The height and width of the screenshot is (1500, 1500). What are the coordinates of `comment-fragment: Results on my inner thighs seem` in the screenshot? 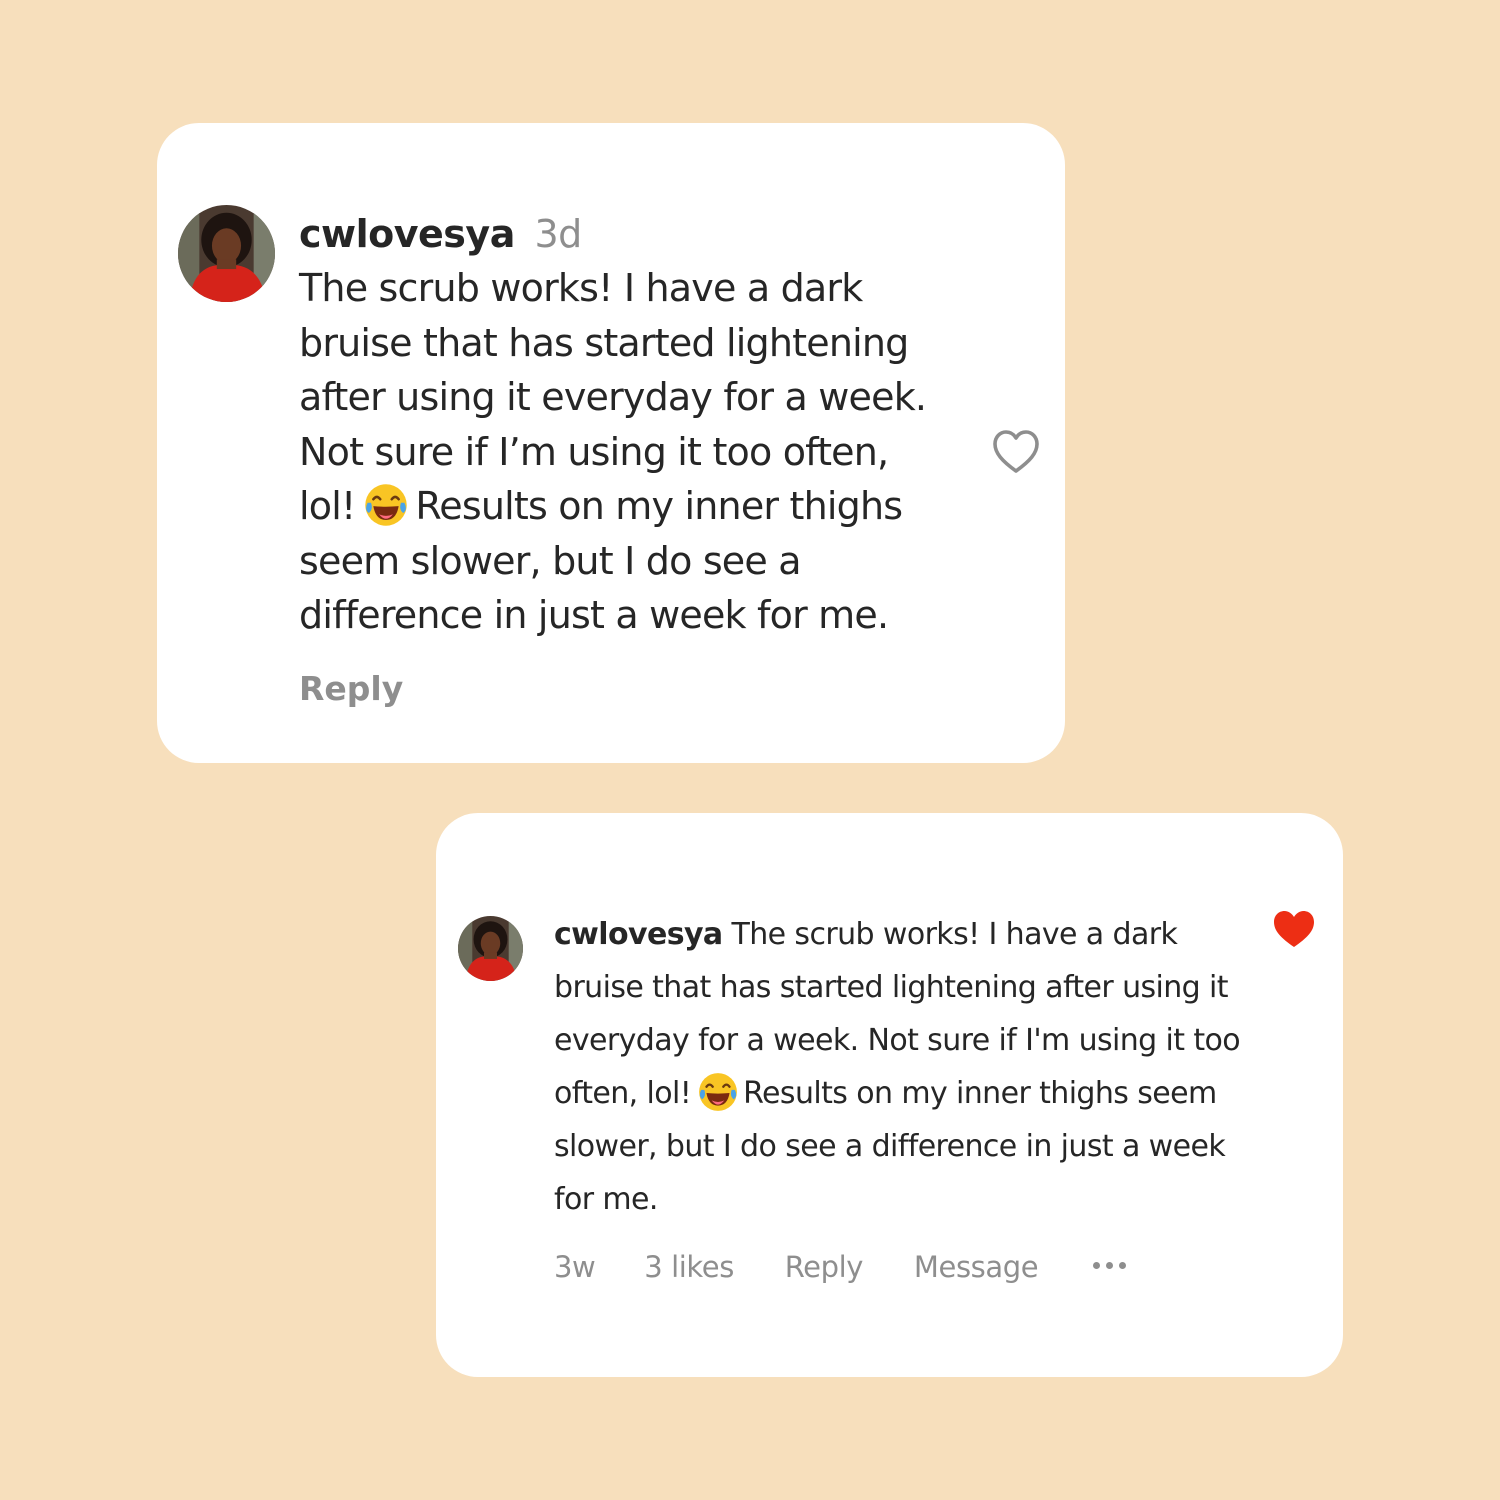 It's located at (980, 1093).